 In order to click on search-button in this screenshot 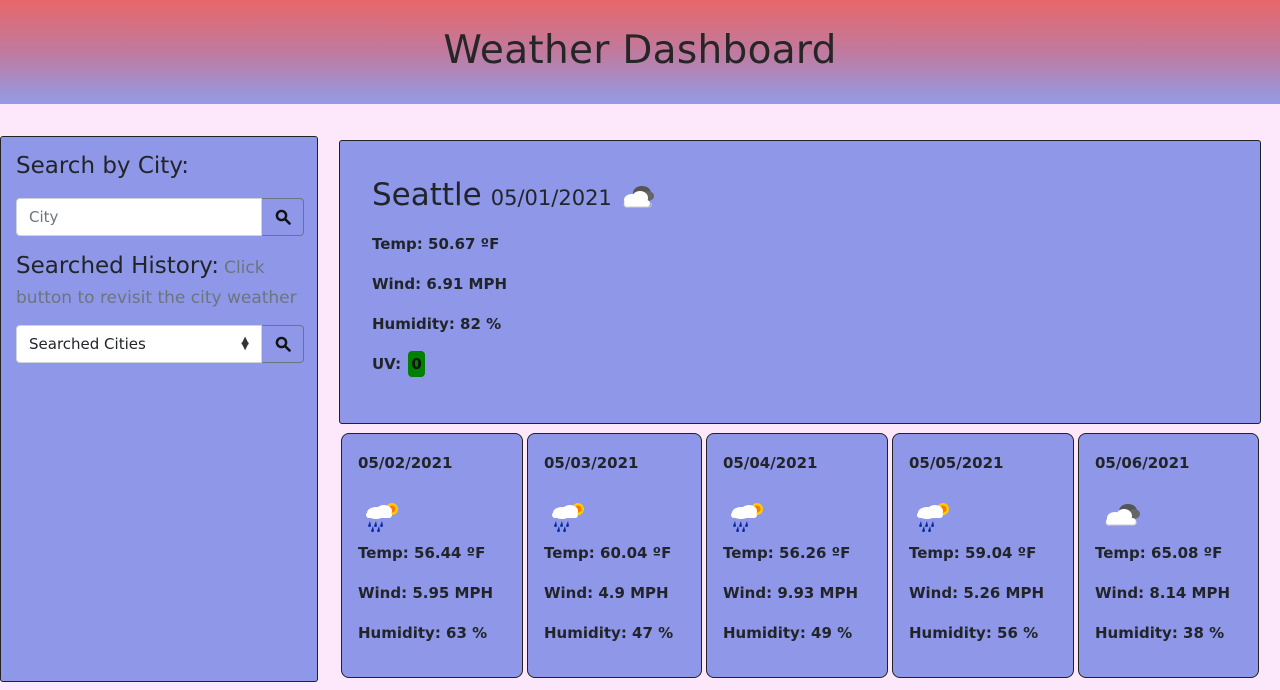, I will do `click(283, 217)`.